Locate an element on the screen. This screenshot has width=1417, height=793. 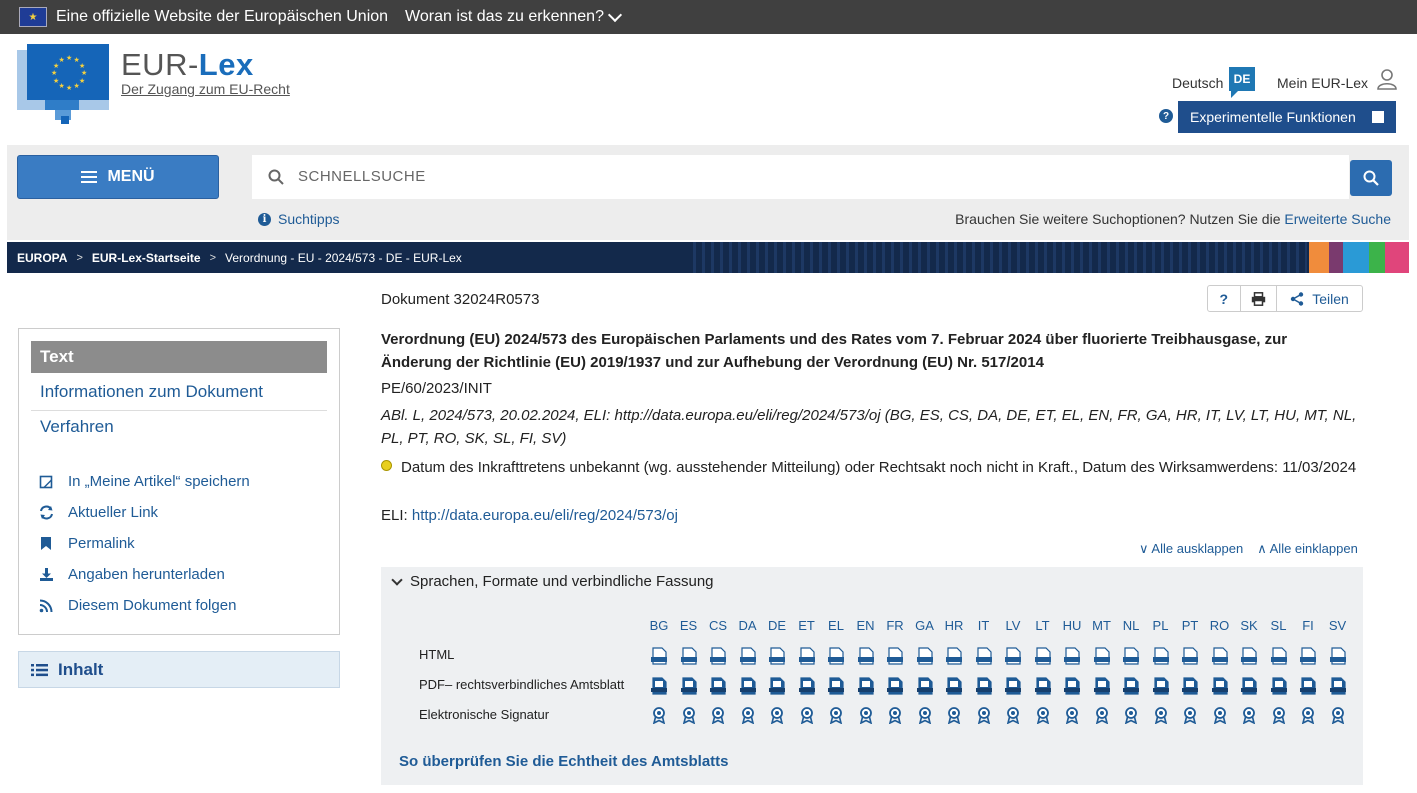
html-link-hr is located at coordinates (954, 656).